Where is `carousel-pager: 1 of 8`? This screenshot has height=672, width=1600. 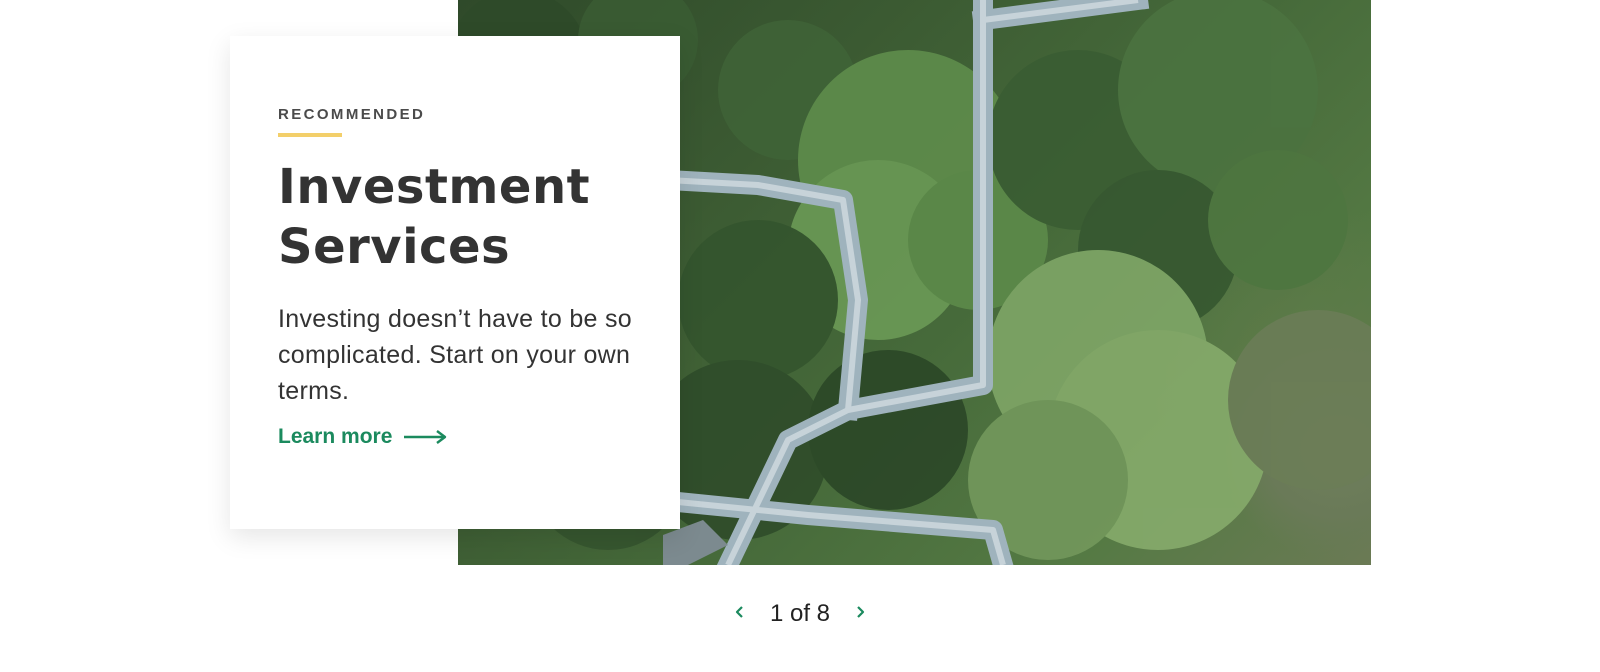
carousel-pager: 1 of 8 is located at coordinates (800, 614).